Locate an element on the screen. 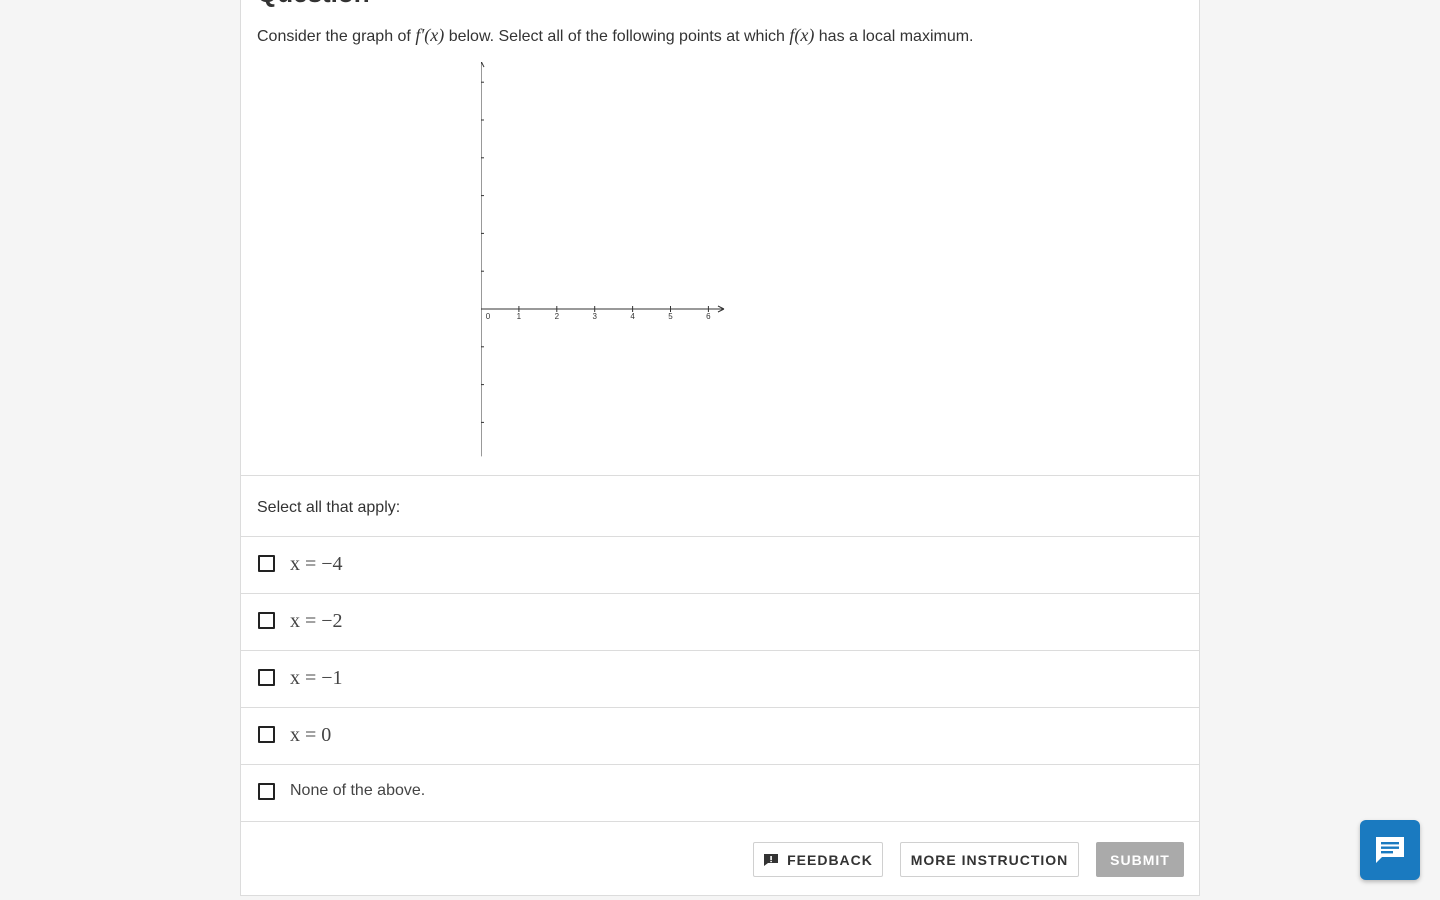 This screenshot has height=900, width=1440. chat-button is located at coordinates (1390, 850).